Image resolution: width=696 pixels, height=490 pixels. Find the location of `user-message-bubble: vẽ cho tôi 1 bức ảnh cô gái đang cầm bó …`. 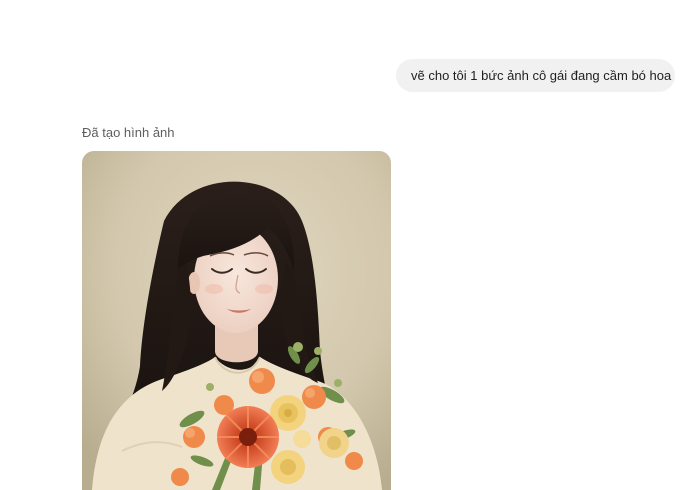

user-message-bubble: vẽ cho tôi 1 bức ảnh cô gái đang cầm bó … is located at coordinates (535, 75).